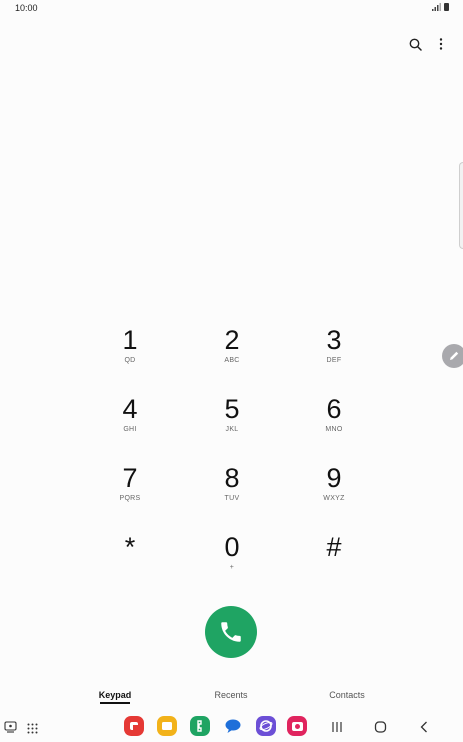  I want to click on key-letters: PQRS, so click(130, 498).